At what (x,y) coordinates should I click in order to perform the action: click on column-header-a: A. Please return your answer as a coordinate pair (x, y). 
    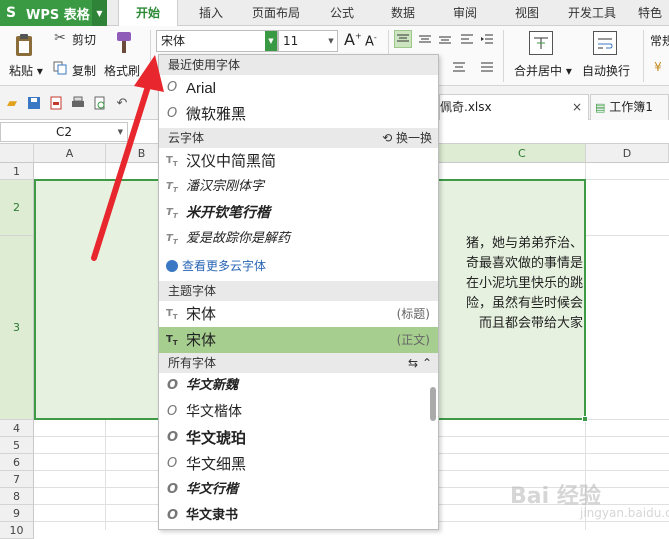
    Looking at the image, I should click on (70, 153).